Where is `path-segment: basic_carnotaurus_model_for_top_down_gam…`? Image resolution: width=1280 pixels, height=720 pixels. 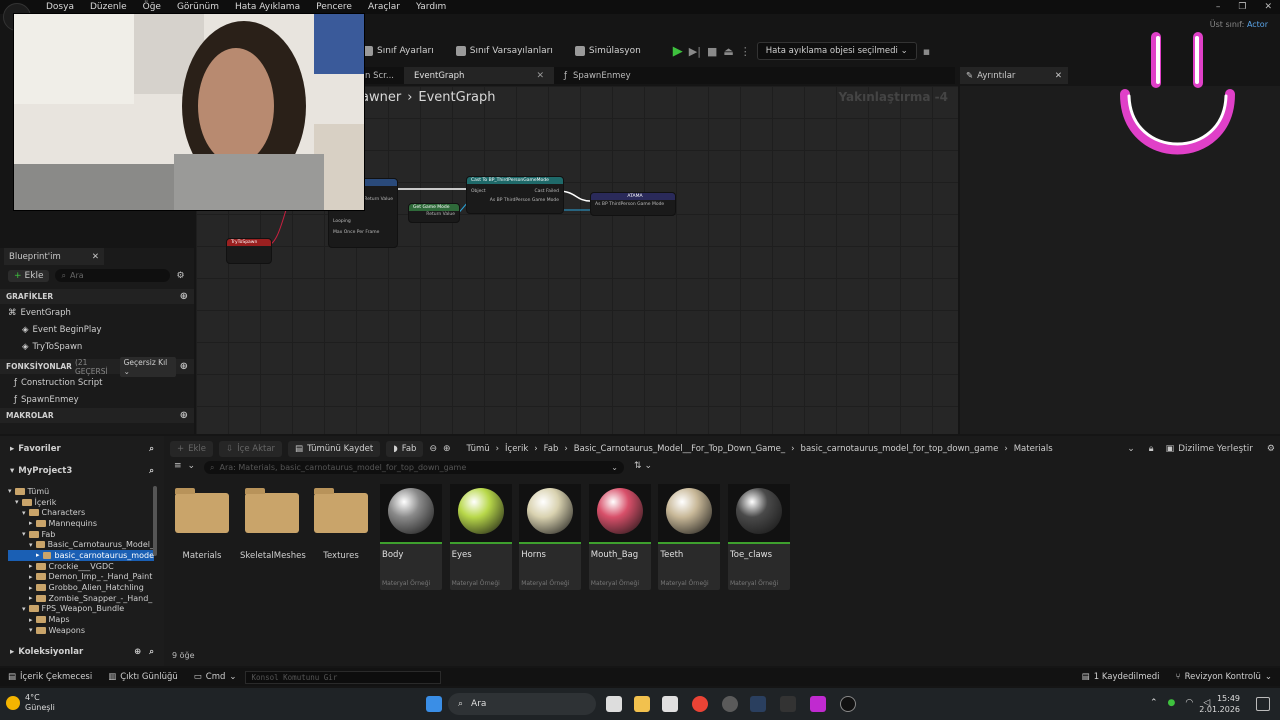
path-segment: basic_carnotaurus_model_for_top_down_gam… is located at coordinates (900, 449).